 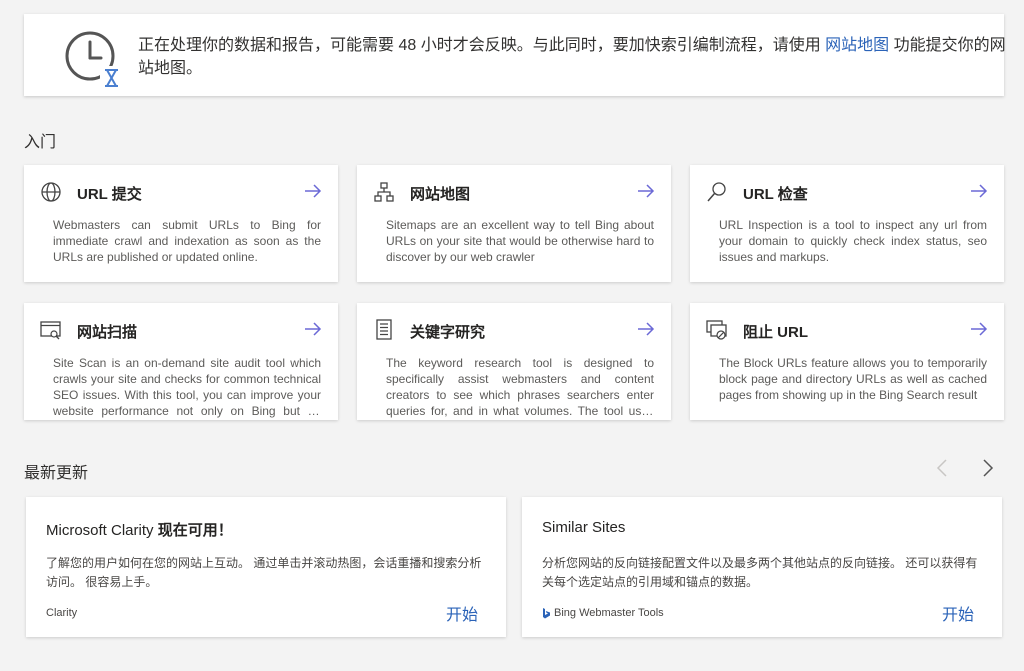 I want to click on card-title: 网站地图, so click(x=440, y=194).